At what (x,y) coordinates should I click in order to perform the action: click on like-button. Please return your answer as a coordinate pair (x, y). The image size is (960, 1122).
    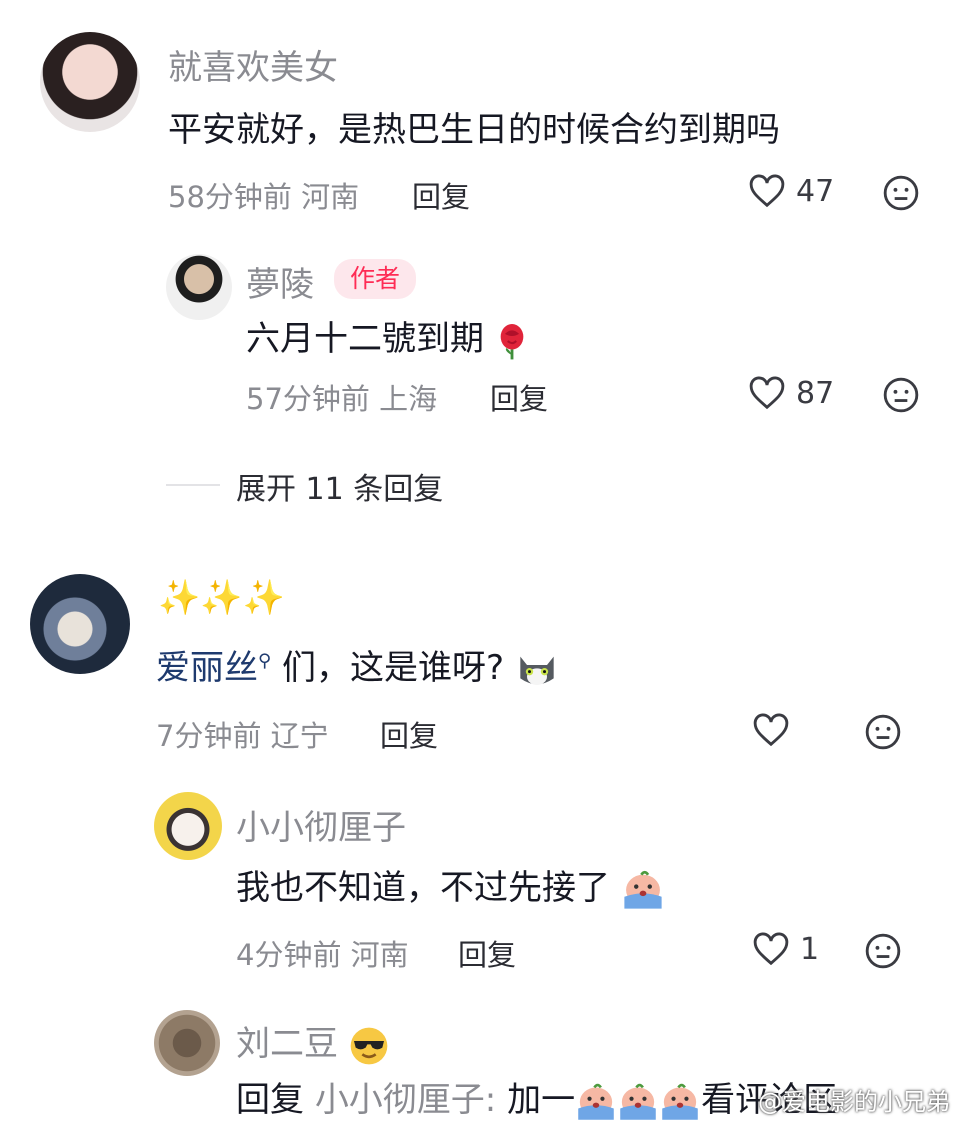
    Looking at the image, I should click on (776, 730).